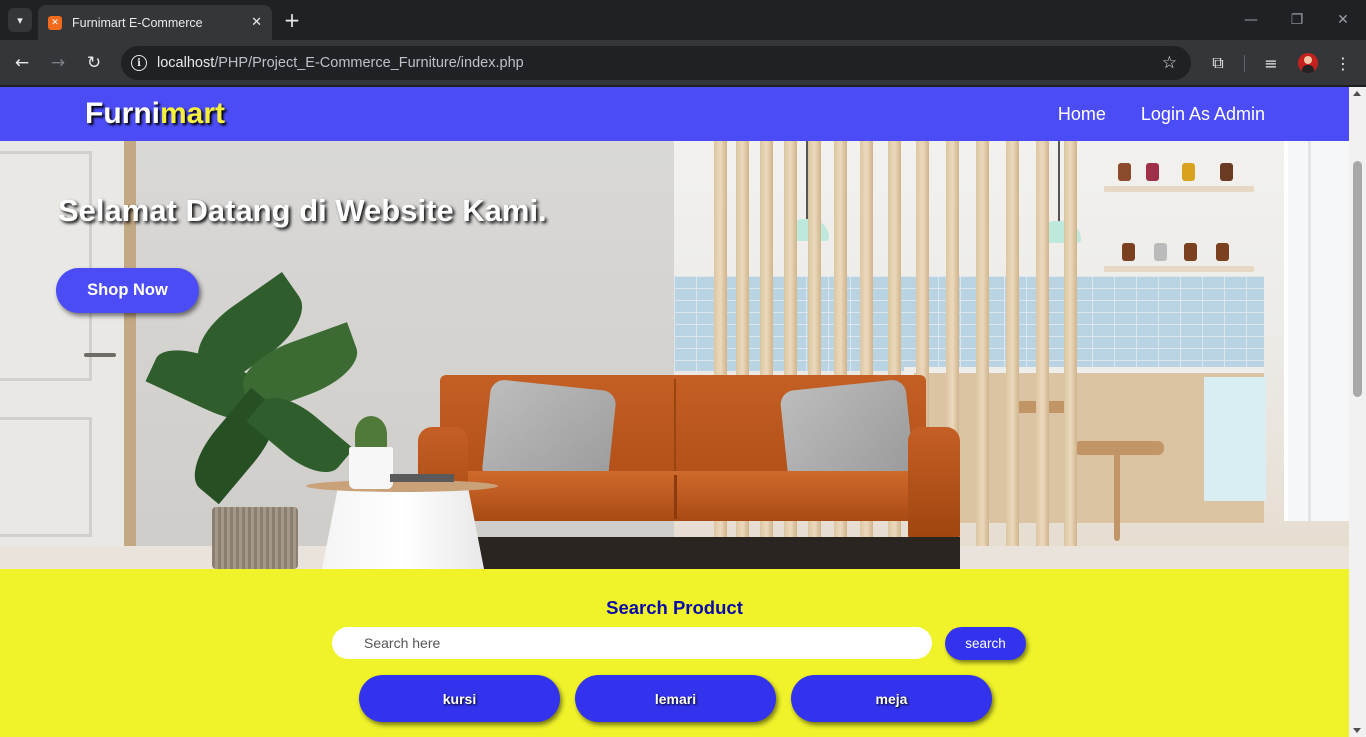 The image size is (1366, 737). I want to click on window-controls: — ❐ ✕, so click(1297, 20).